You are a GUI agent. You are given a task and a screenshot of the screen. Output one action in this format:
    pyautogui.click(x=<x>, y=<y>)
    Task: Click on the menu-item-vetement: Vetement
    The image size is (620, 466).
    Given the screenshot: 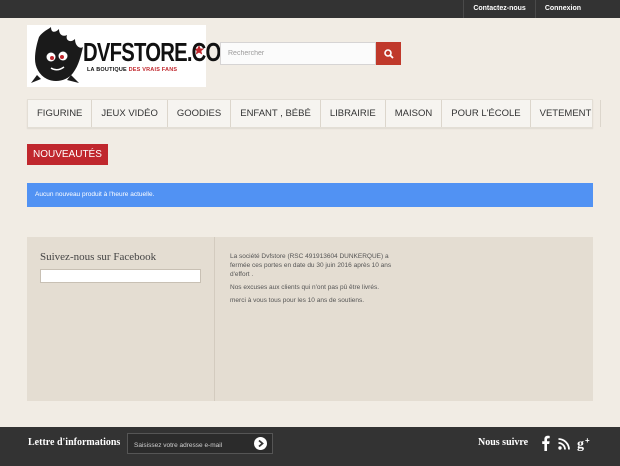 What is the action you would take?
    pyautogui.click(x=566, y=113)
    